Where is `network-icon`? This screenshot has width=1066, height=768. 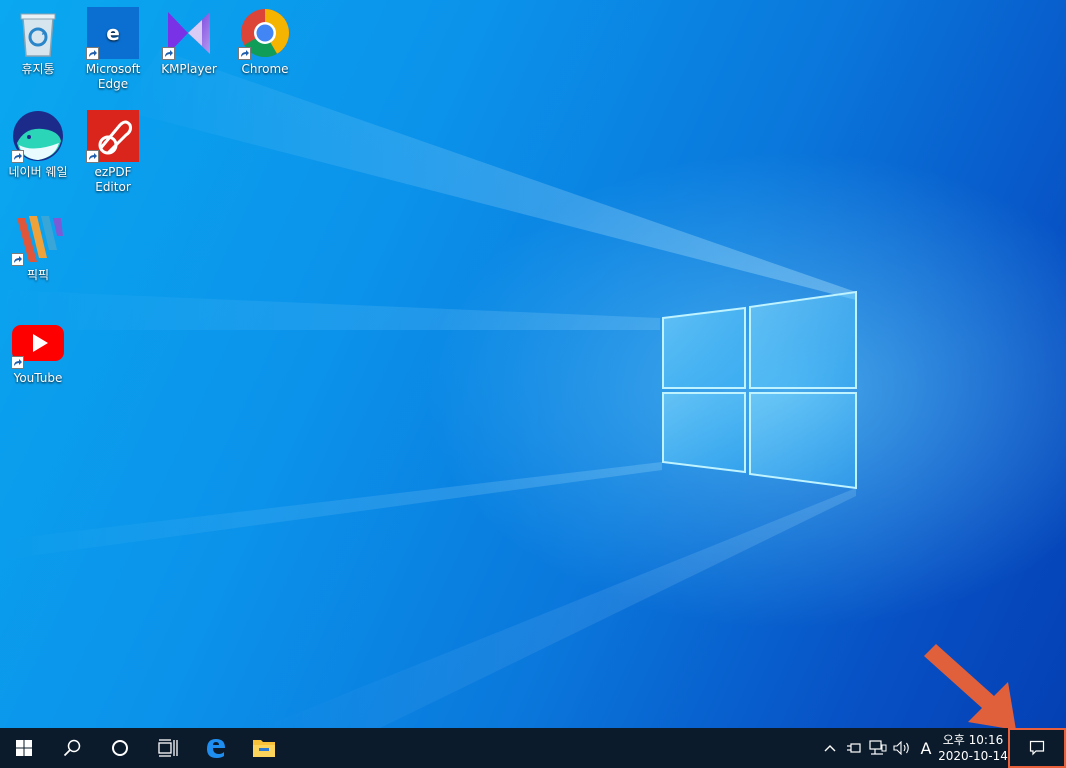
network-icon is located at coordinates (878, 747).